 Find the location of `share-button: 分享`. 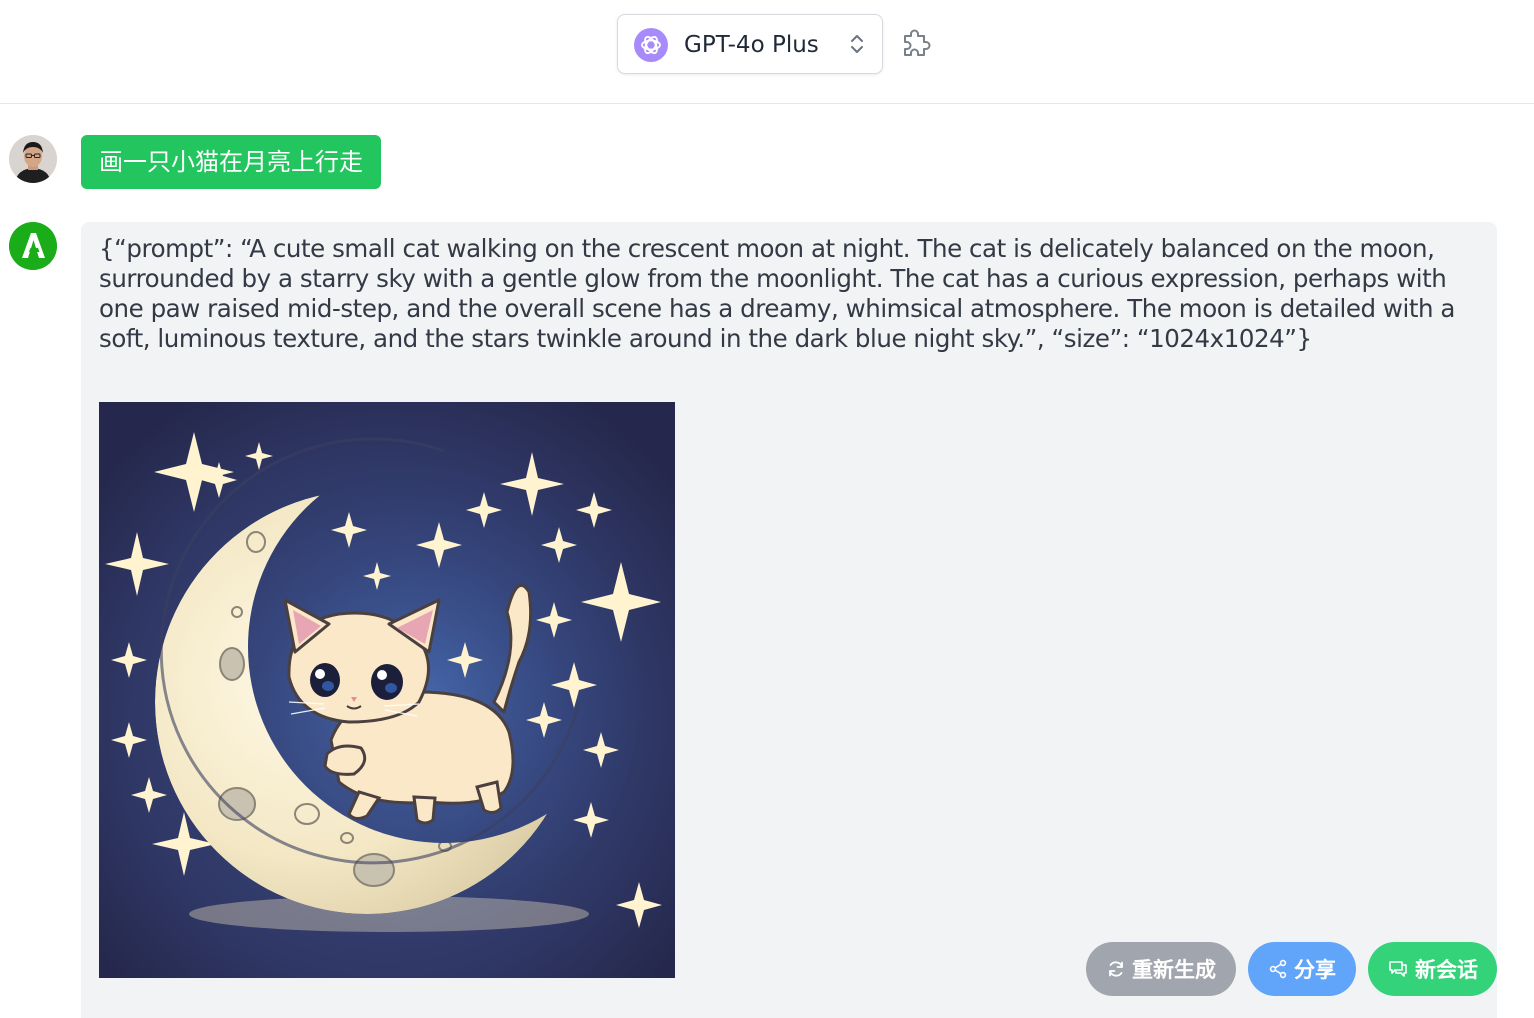

share-button: 分享 is located at coordinates (1302, 969).